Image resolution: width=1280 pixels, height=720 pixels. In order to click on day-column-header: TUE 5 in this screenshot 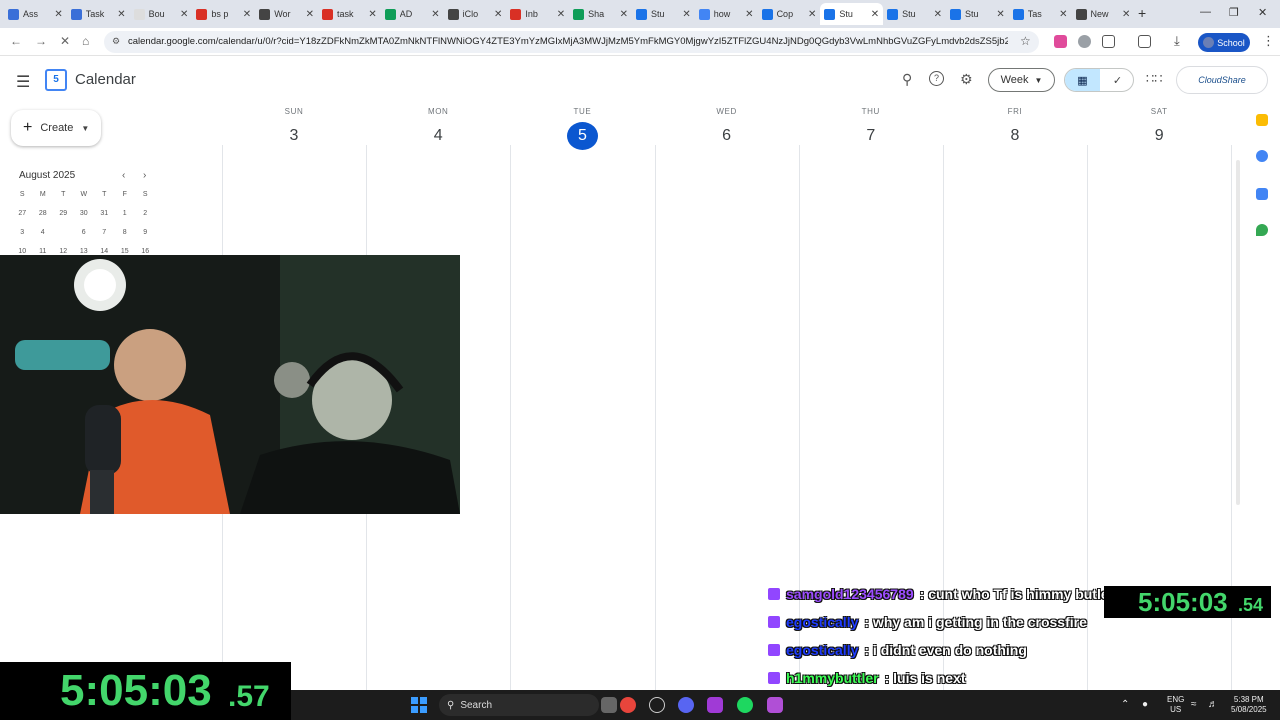, I will do `click(582, 128)`.